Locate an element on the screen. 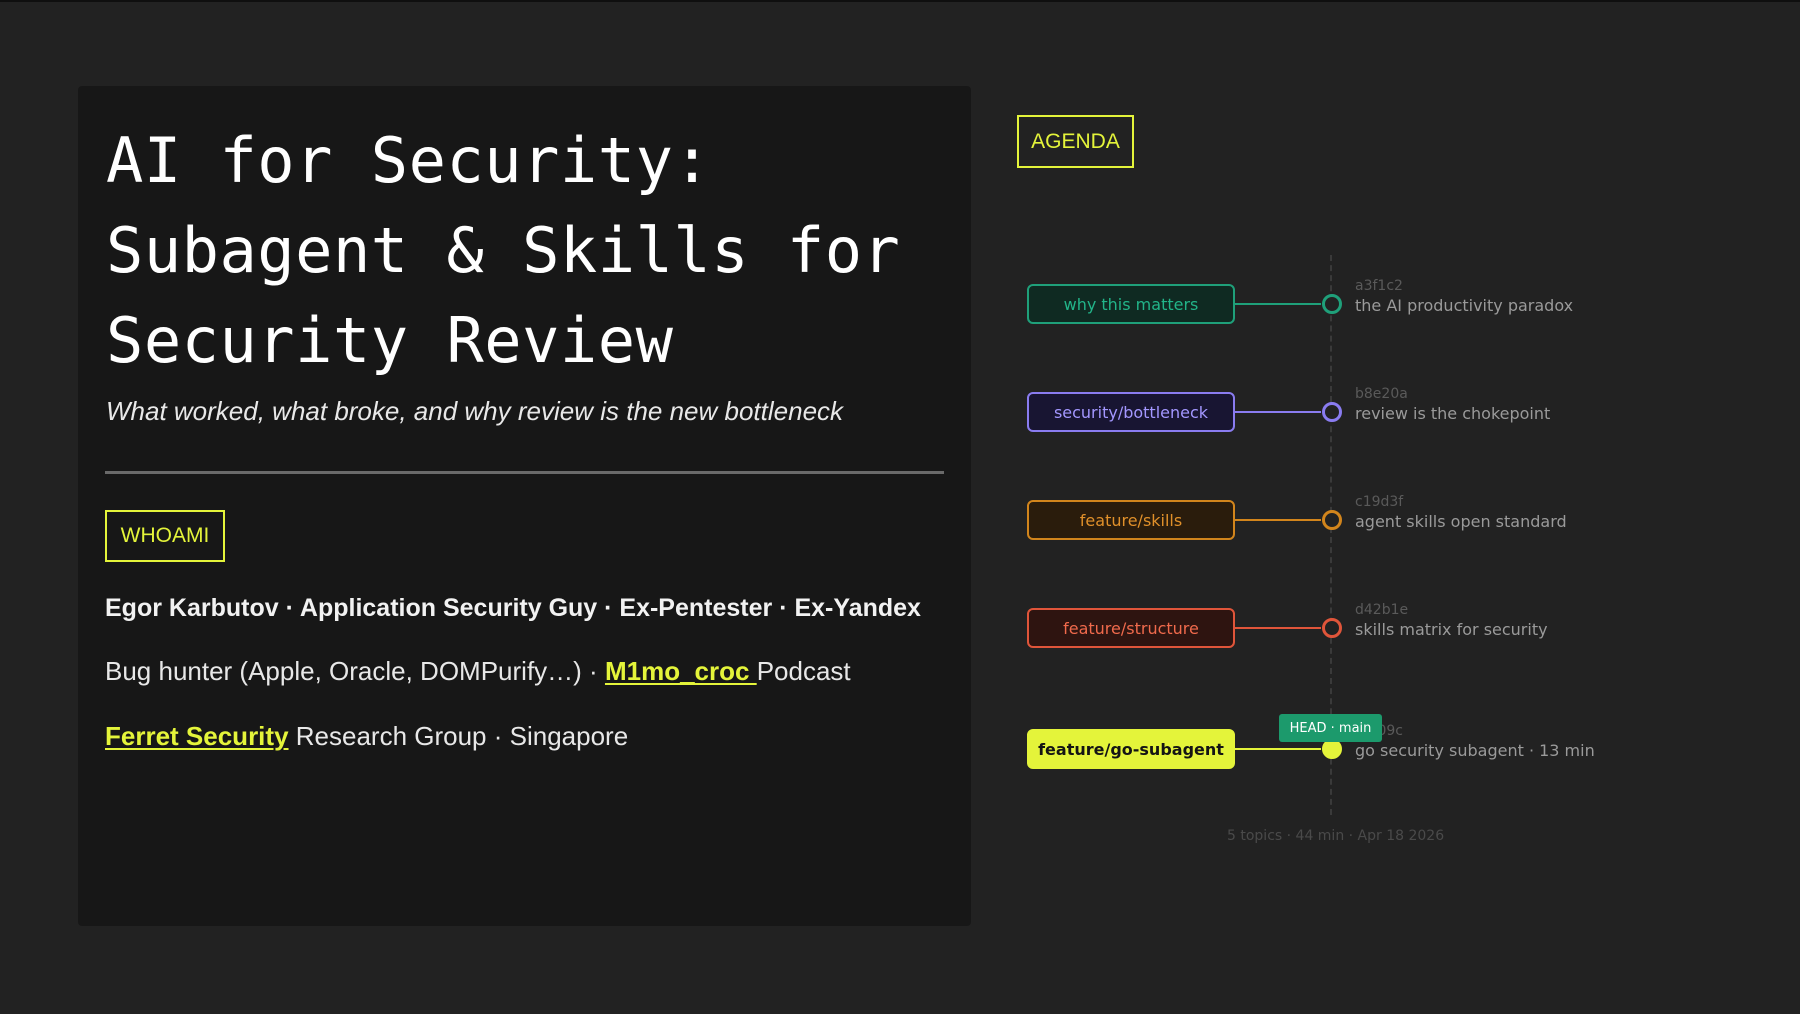  agenda-branch-3: feature/skills is located at coordinates (1131, 520).